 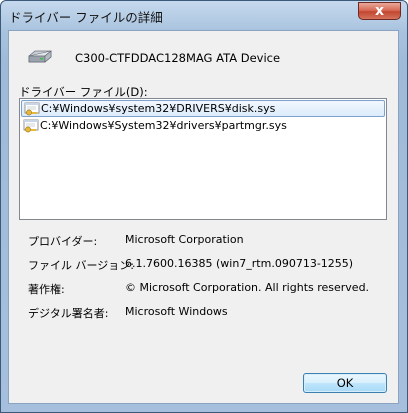 I want to click on digital-signer-label: デジタル署名者:, so click(x=68, y=313).